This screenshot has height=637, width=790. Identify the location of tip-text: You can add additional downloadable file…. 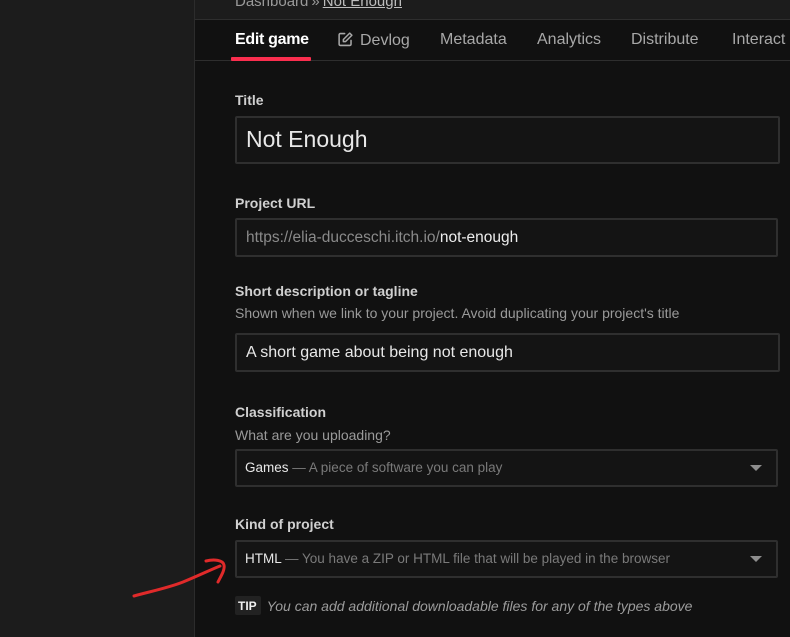
(479, 605).